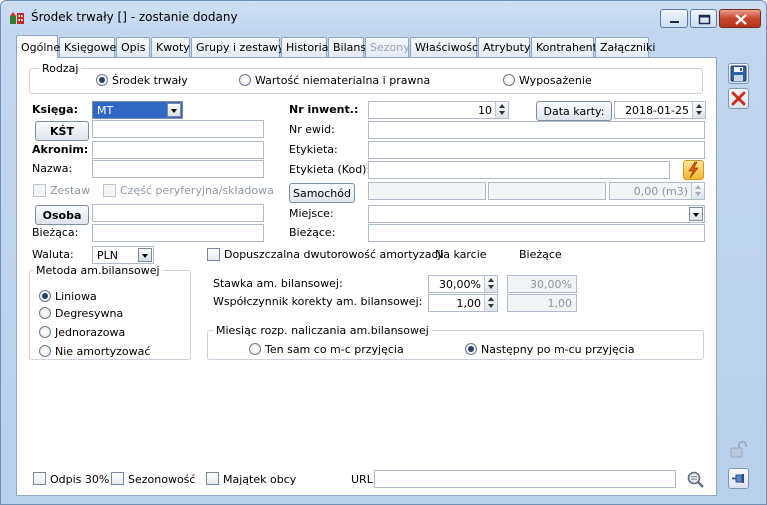 The width and height of the screenshot is (767, 505). I want to click on save-button, so click(738, 73).